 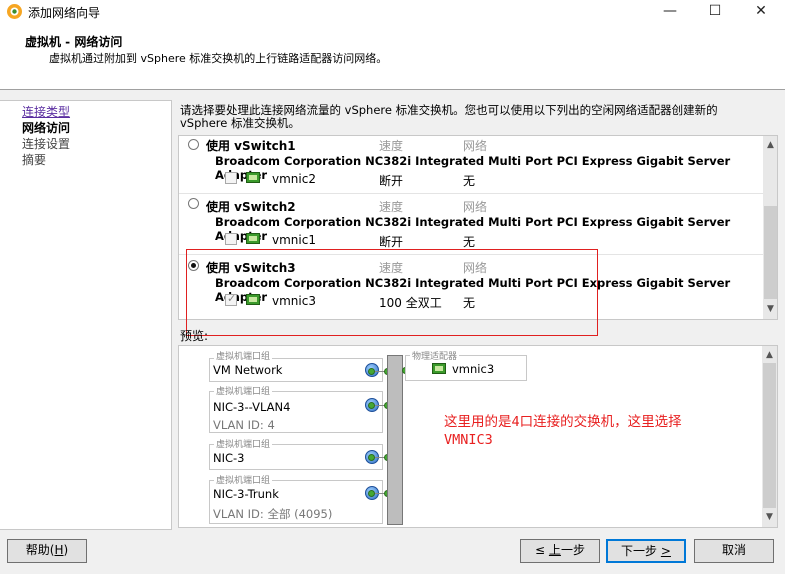 I want to click on step-connection-settings: 连接设置, so click(x=46, y=144).